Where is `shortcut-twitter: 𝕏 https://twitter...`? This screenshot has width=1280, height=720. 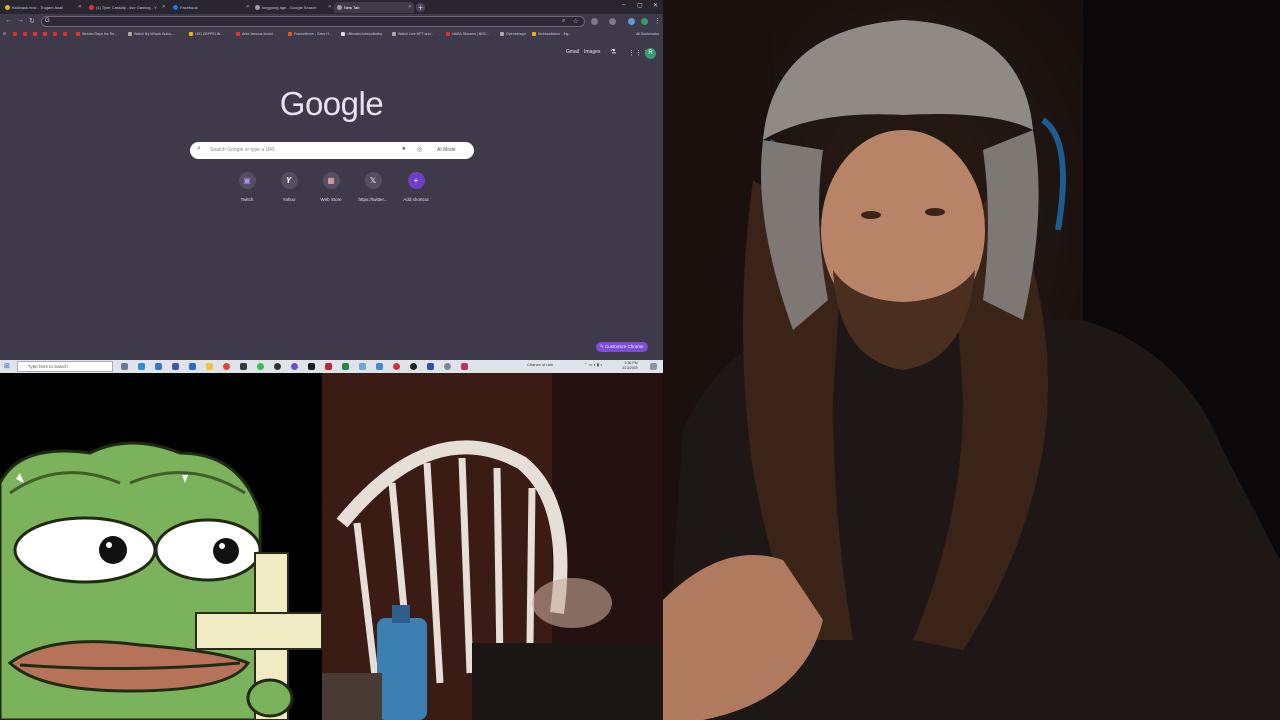
shortcut-twitter: 𝕏 https://twitter... is located at coordinates (373, 187).